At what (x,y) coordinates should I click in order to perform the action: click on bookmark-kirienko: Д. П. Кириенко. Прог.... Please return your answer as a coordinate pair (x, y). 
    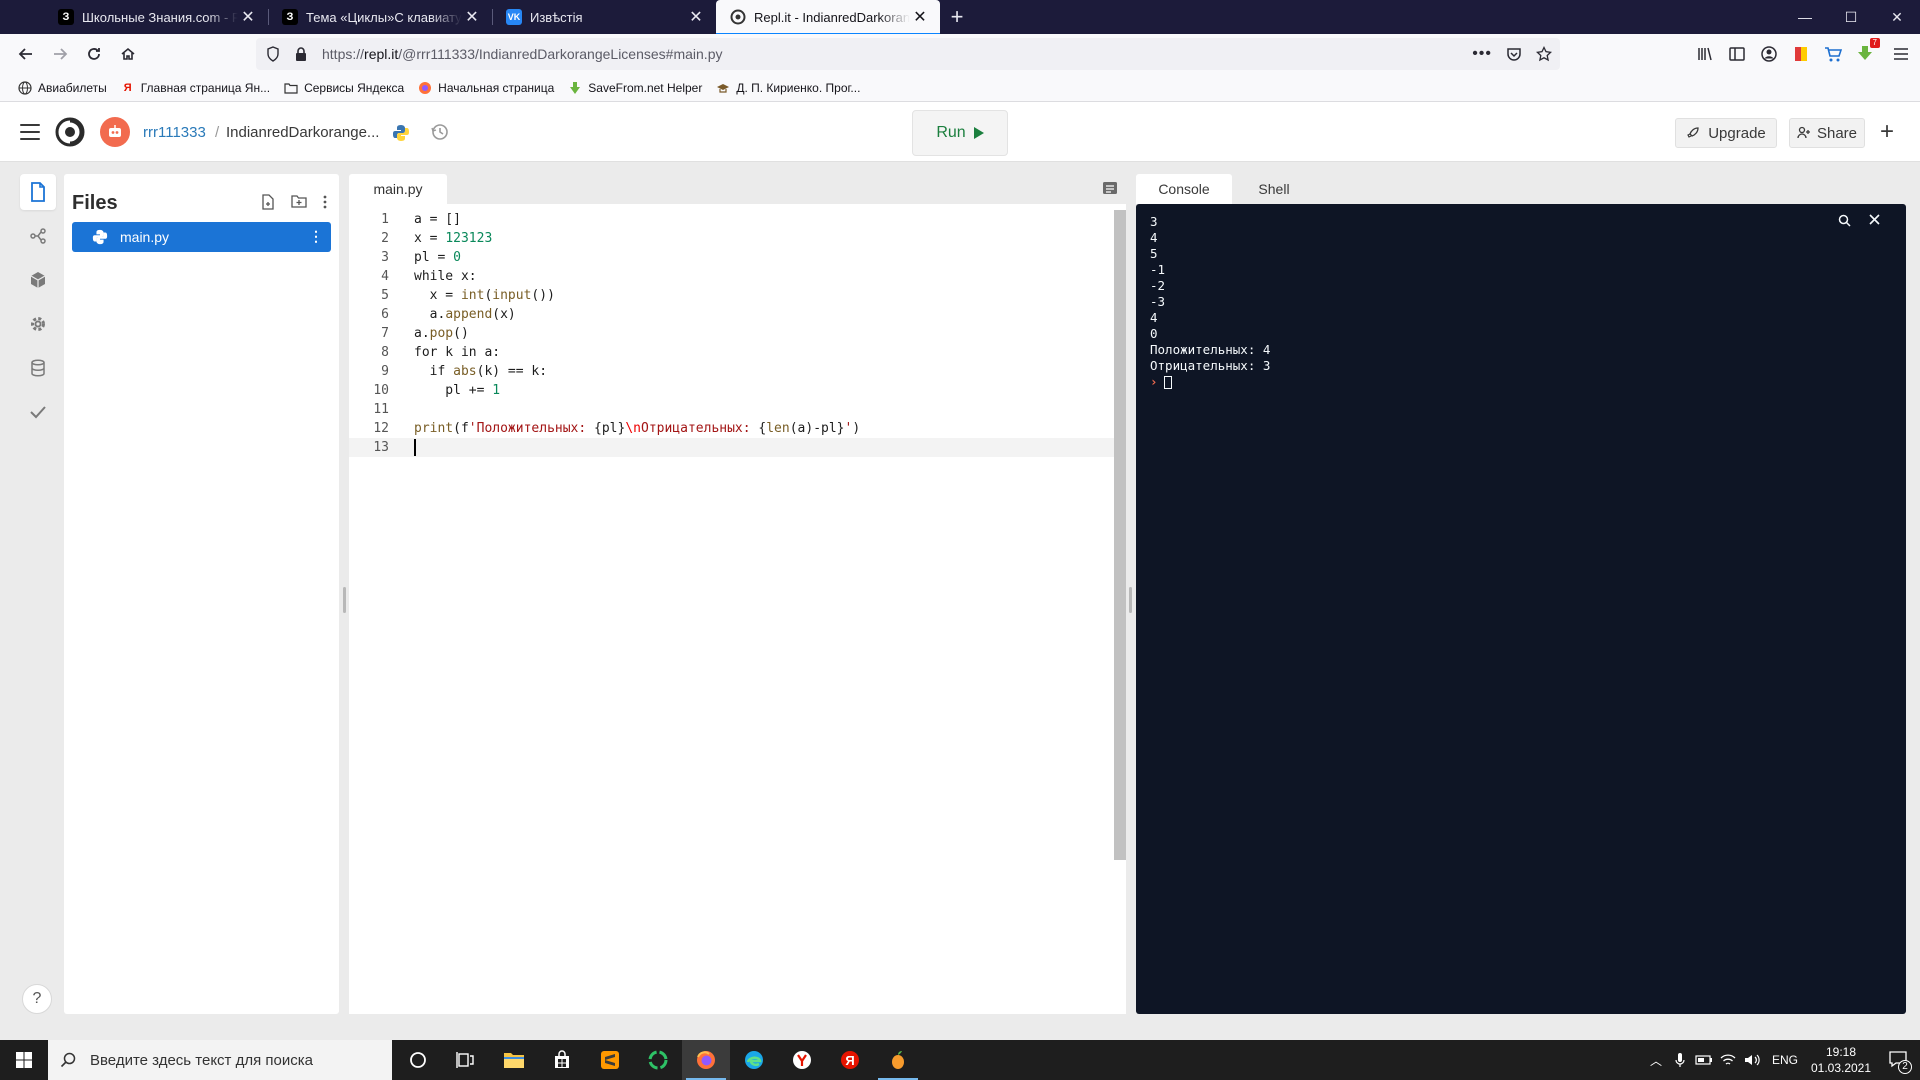
    Looking at the image, I should click on (788, 88).